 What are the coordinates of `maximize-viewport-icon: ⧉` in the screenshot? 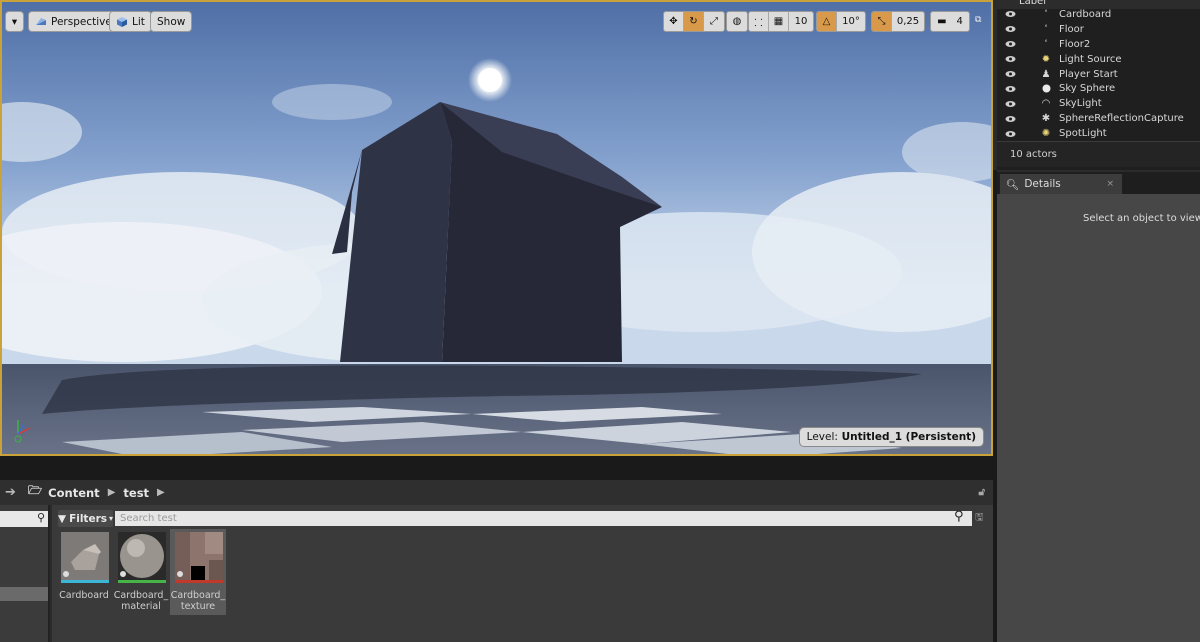 It's located at (980, 20).